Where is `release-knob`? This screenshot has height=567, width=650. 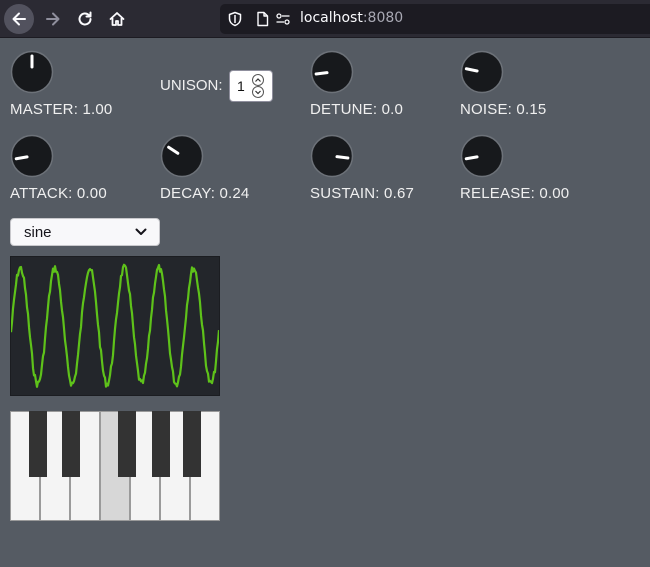 release-knob is located at coordinates (482, 156).